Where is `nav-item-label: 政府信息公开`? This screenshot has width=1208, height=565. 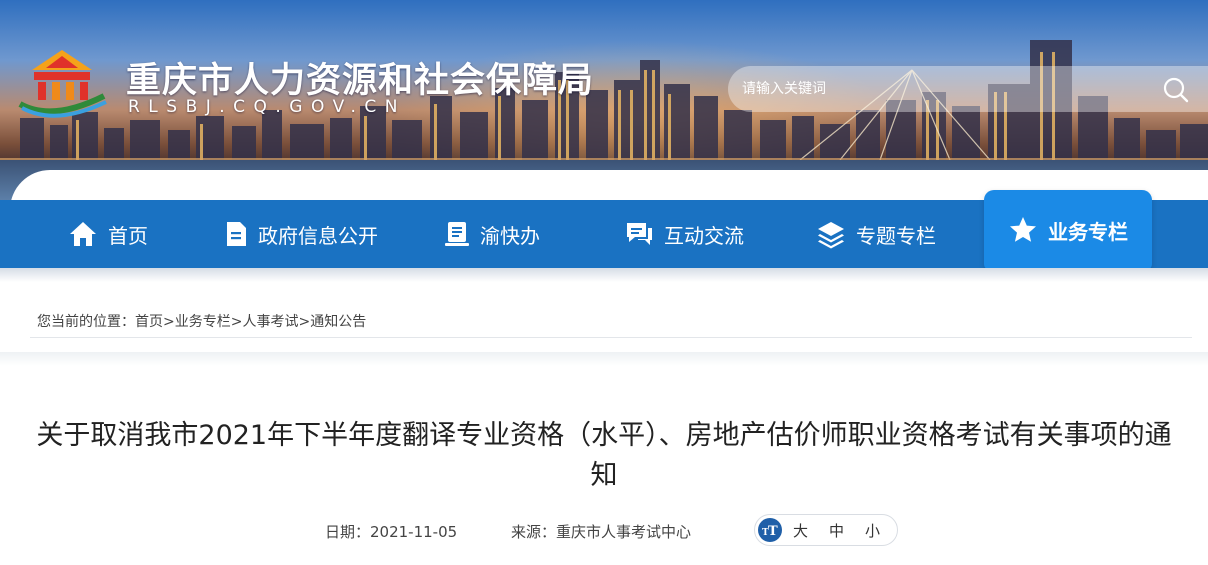
nav-item-label: 政府信息公开 is located at coordinates (318, 235).